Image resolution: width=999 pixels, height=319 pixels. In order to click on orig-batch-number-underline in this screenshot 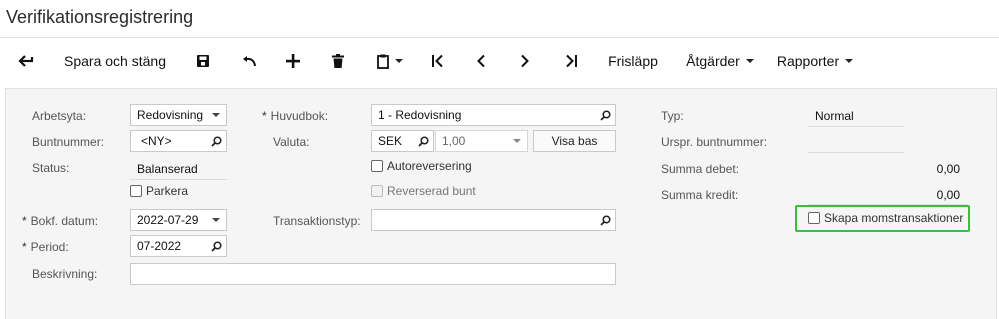, I will do `click(856, 152)`.